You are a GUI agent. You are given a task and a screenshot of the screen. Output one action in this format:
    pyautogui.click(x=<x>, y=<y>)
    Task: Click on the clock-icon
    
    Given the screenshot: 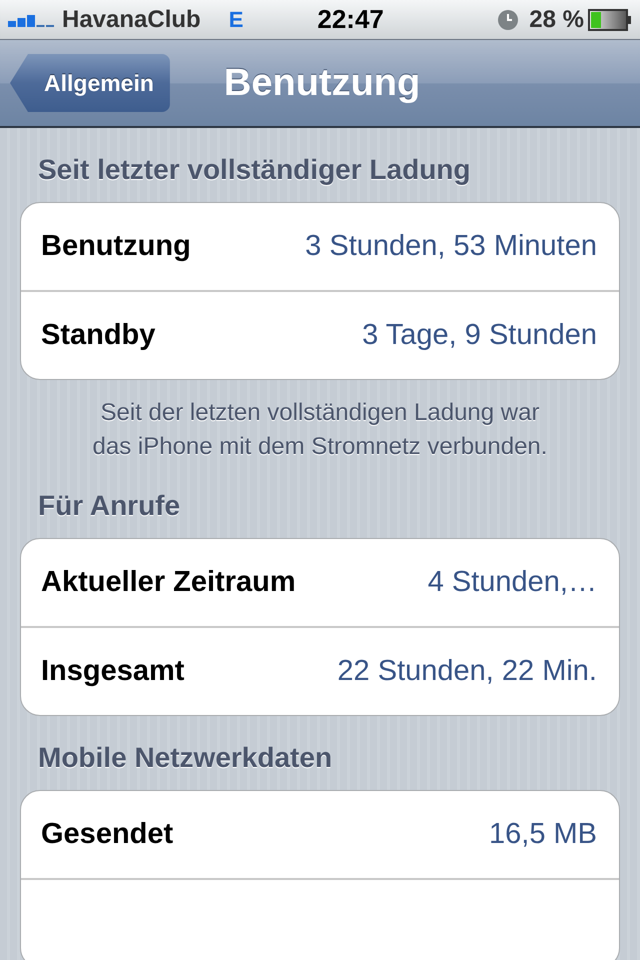 What is the action you would take?
    pyautogui.click(x=508, y=19)
    